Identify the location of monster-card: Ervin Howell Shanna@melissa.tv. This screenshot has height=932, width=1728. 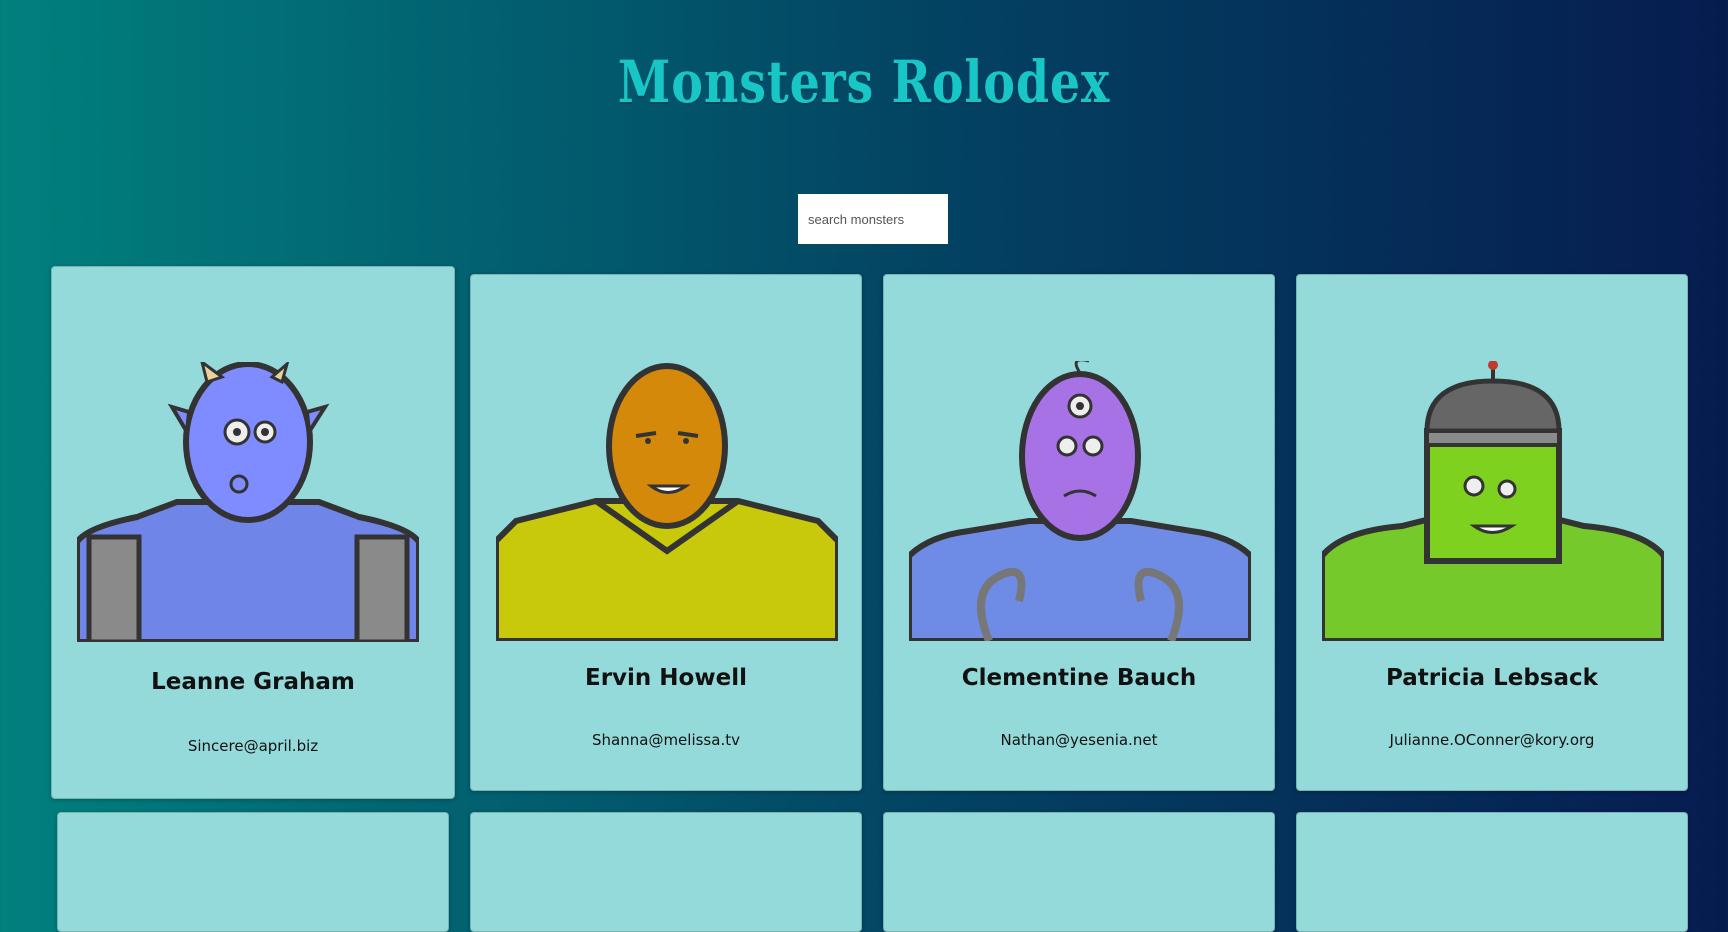
(666, 532).